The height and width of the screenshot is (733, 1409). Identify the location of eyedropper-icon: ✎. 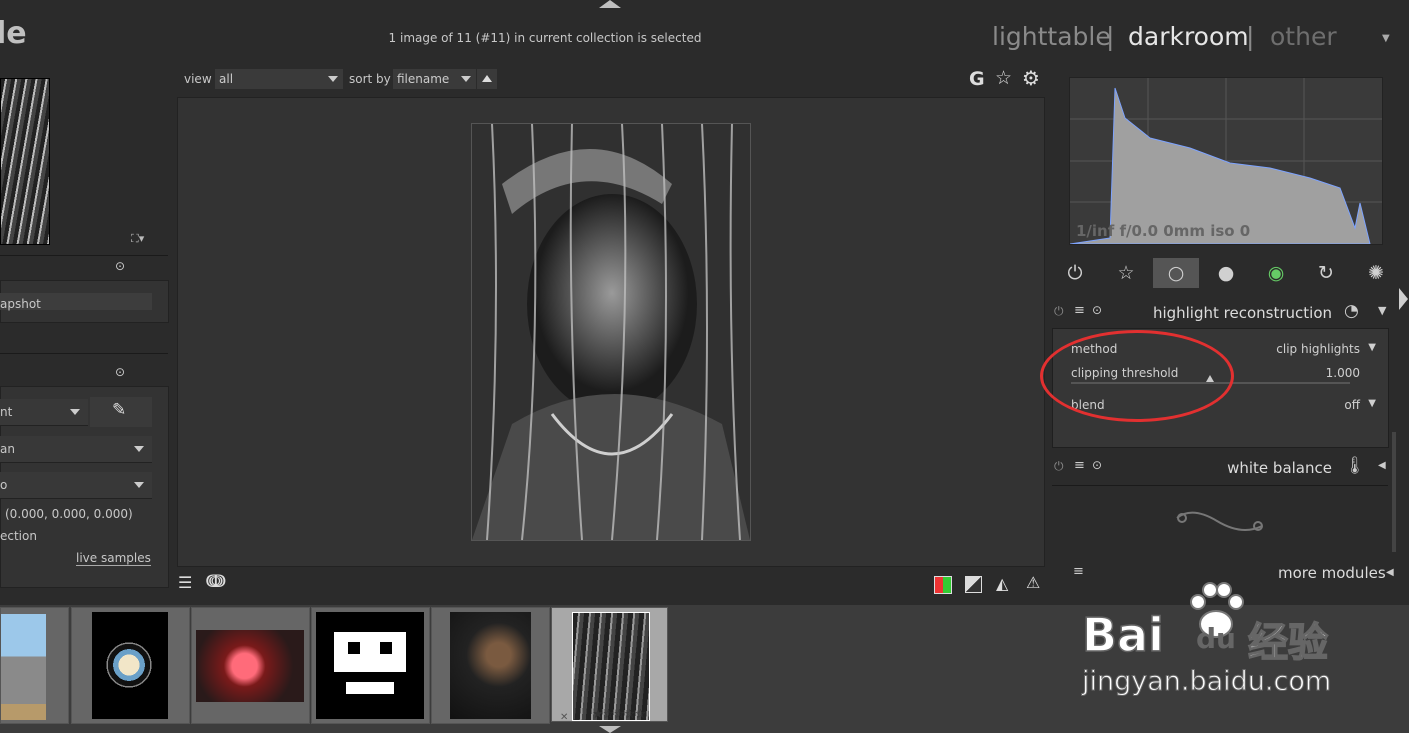
(119, 410).